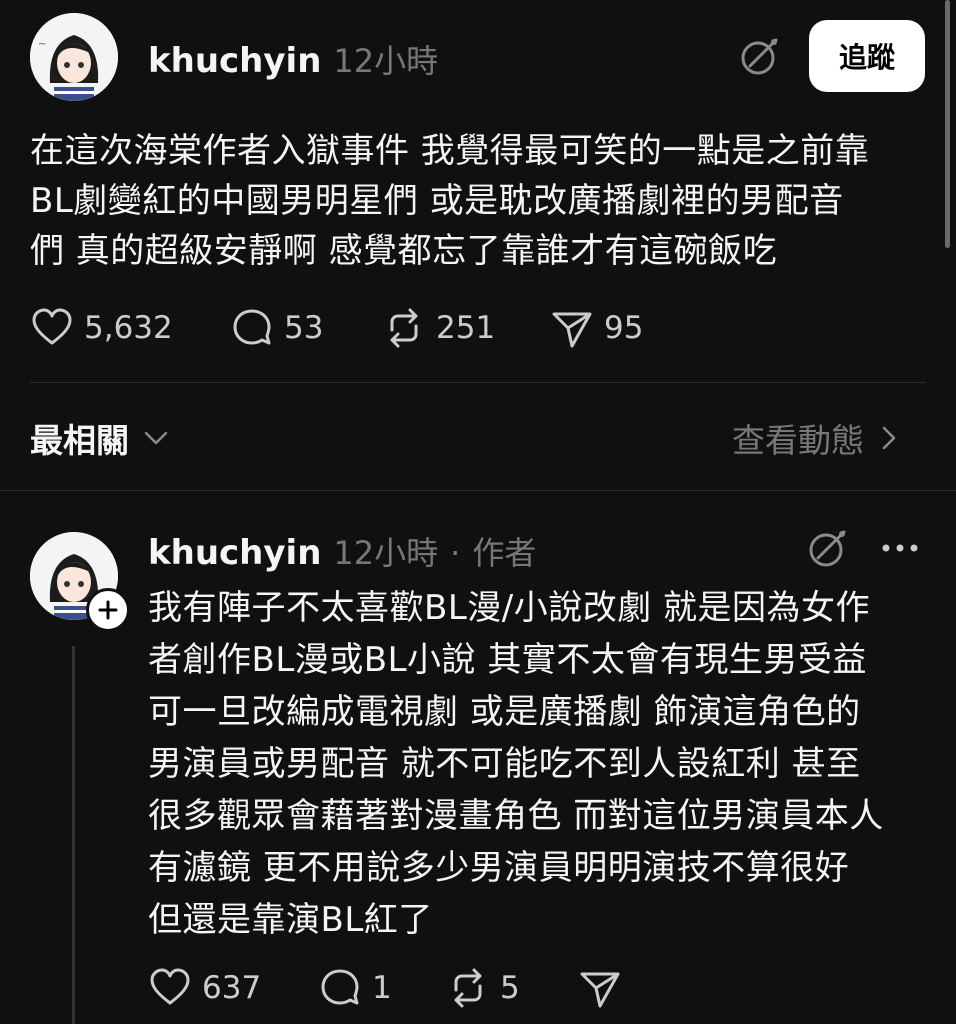 Image resolution: width=956 pixels, height=1024 pixels. I want to click on follow-button: 追蹤, so click(867, 56).